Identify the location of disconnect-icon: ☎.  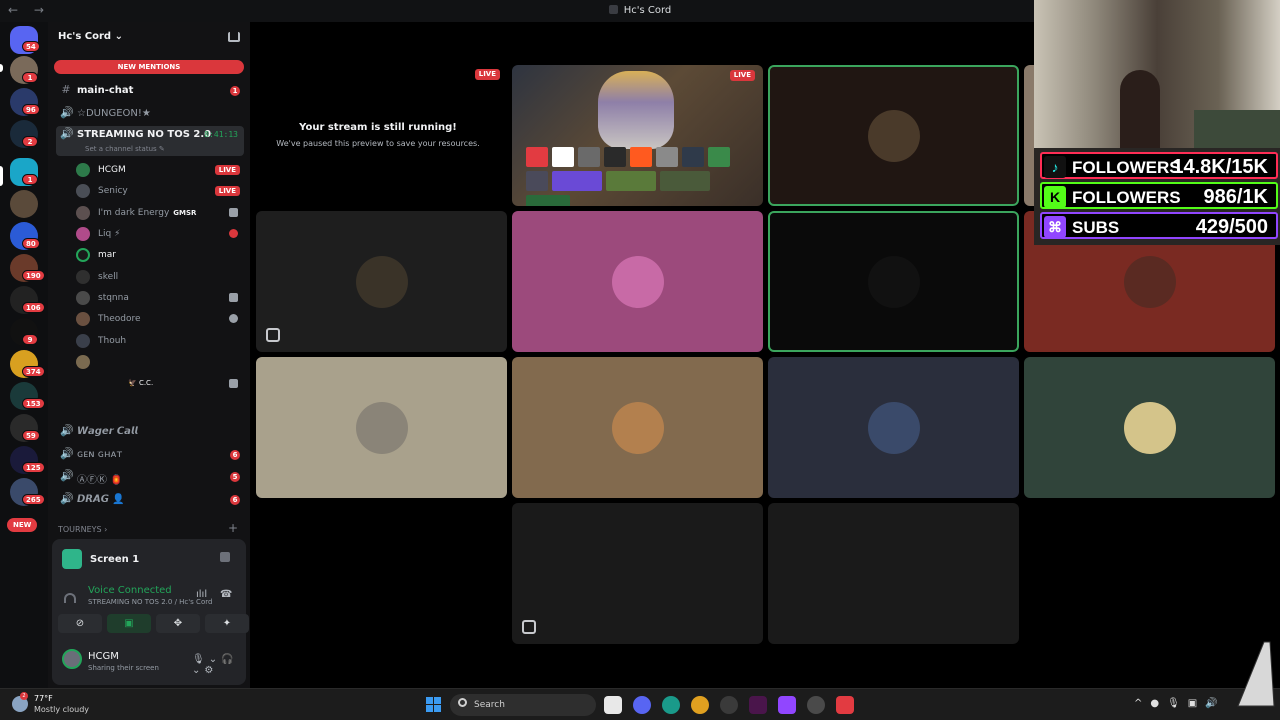
(226, 594).